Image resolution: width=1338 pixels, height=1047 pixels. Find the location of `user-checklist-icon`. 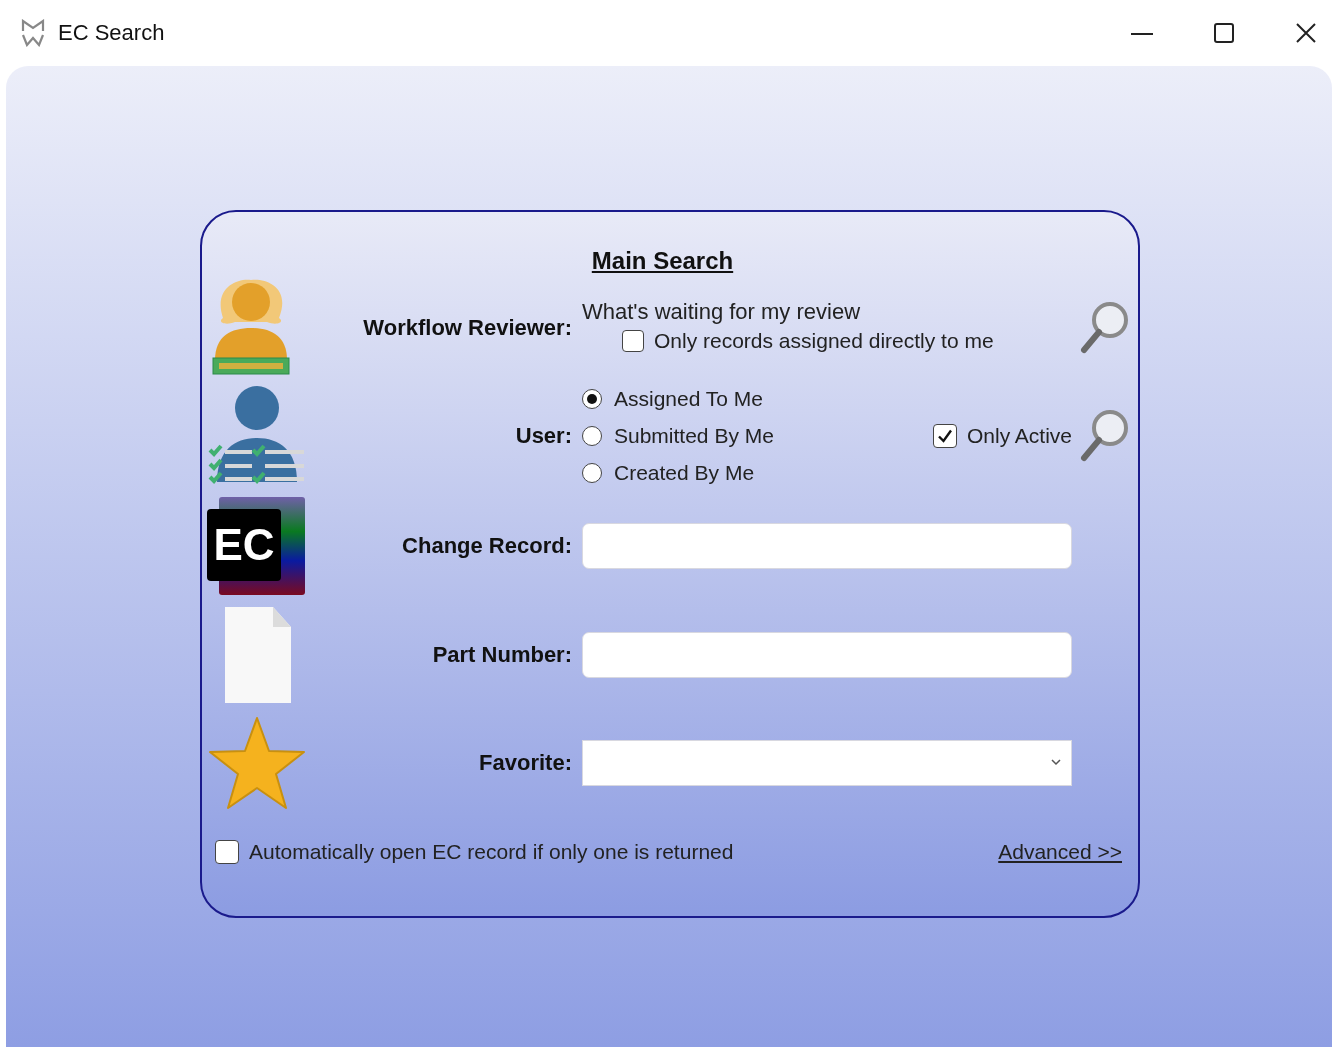

user-checklist-icon is located at coordinates (256, 436).